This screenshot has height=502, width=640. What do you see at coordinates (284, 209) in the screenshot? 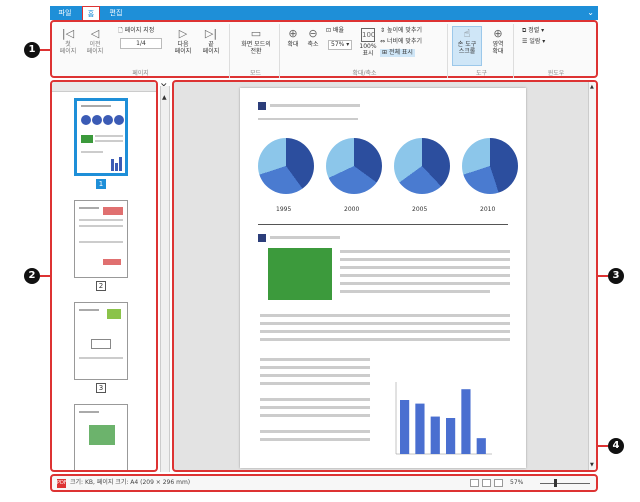
I see `year-label: 1995` at bounding box center [284, 209].